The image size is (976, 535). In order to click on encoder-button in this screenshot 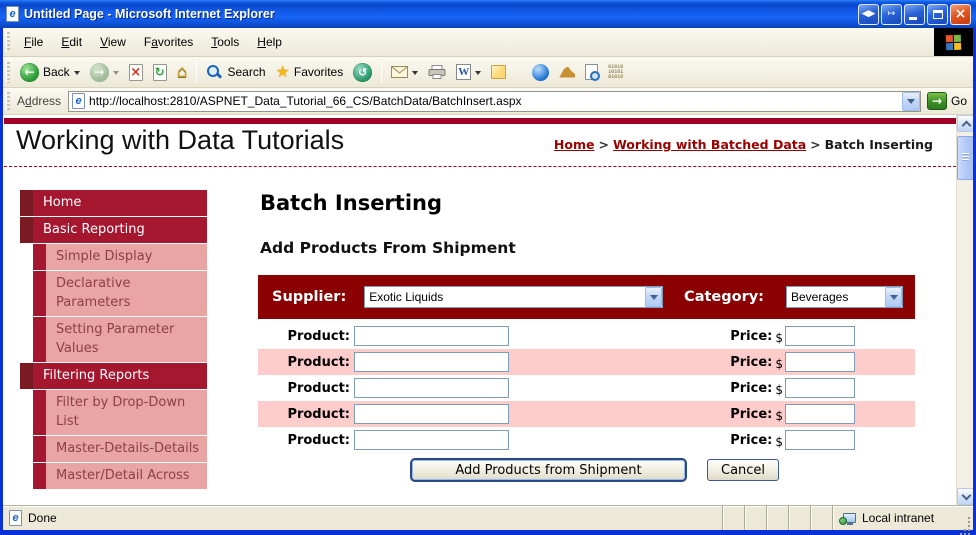, I will do `click(615, 72)`.